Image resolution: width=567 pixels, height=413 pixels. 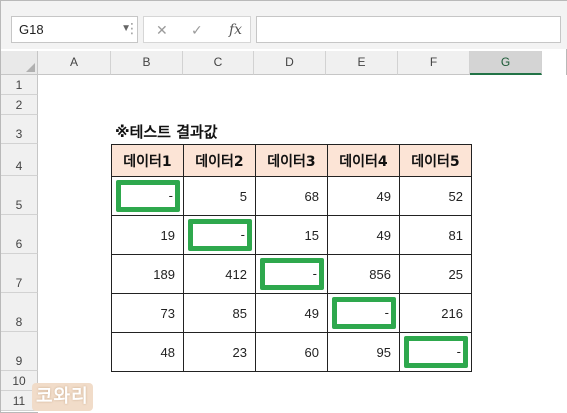 What do you see at coordinates (235, 30) in the screenshot?
I see `insert-function-icon: fx` at bounding box center [235, 30].